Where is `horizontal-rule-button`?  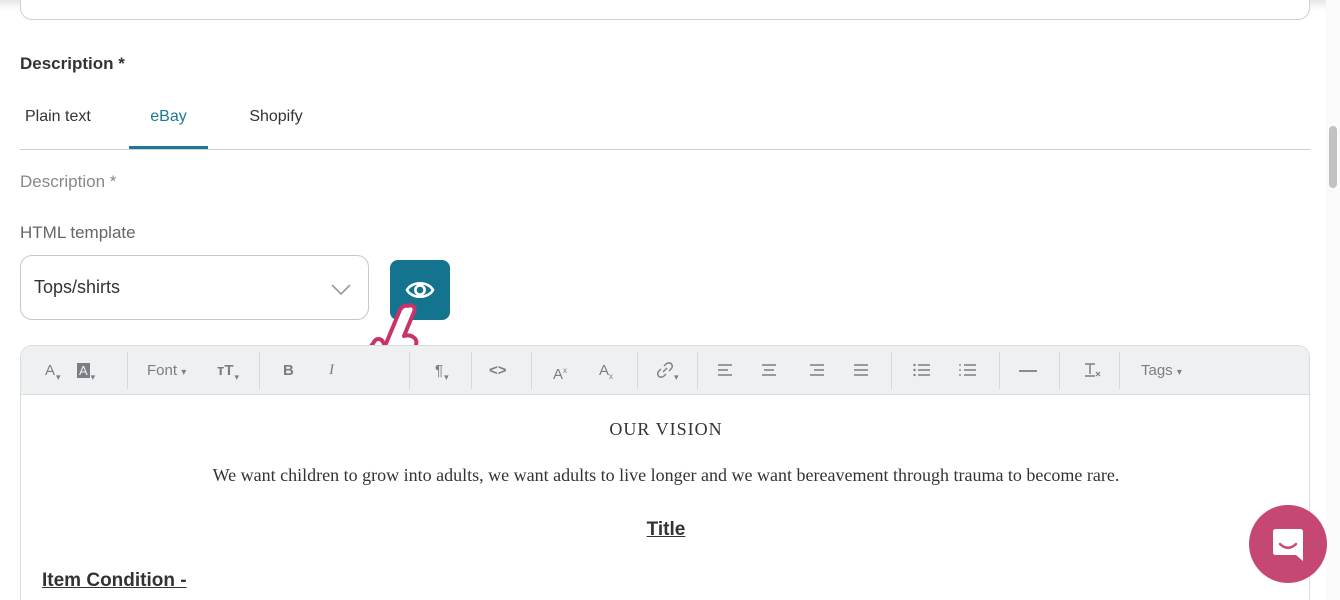 horizontal-rule-button is located at coordinates (1028, 370).